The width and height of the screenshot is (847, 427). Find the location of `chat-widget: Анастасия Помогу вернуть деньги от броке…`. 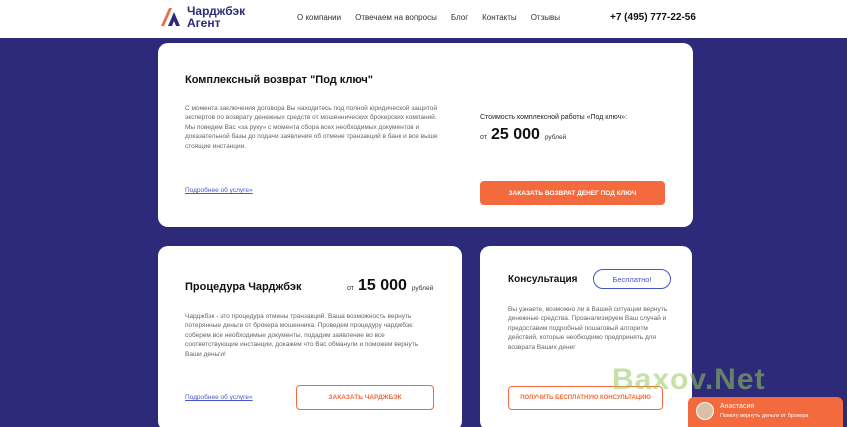

chat-widget: Анастасия Помогу вернуть деньги от броке… is located at coordinates (765, 412).